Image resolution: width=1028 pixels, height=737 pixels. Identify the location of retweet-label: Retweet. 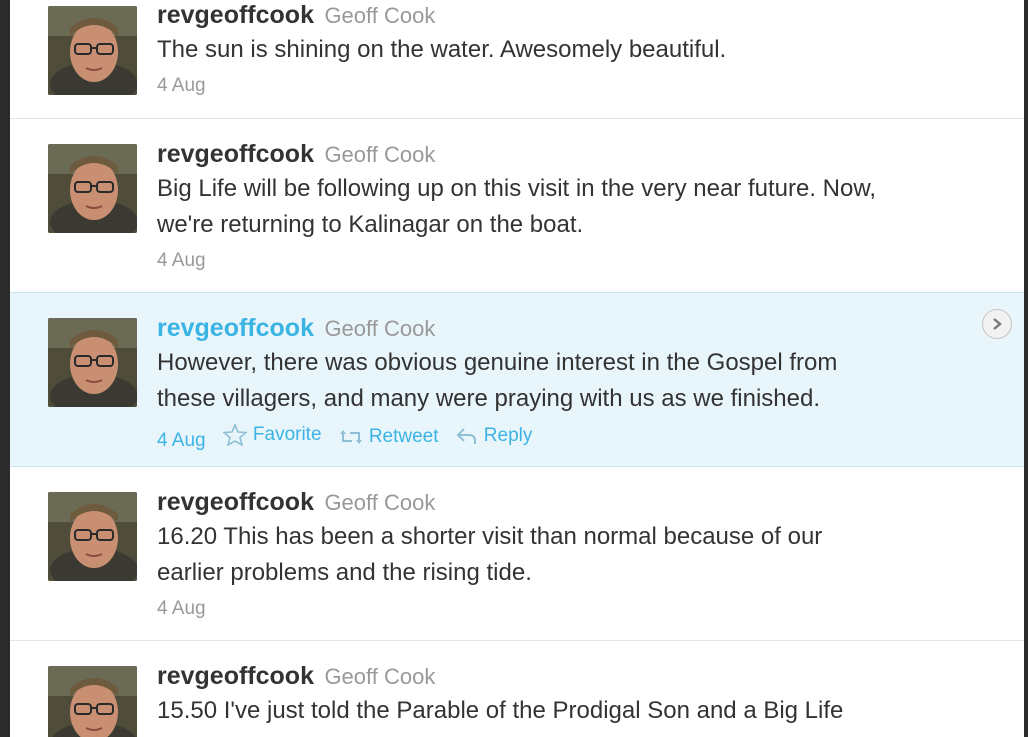
(403, 436).